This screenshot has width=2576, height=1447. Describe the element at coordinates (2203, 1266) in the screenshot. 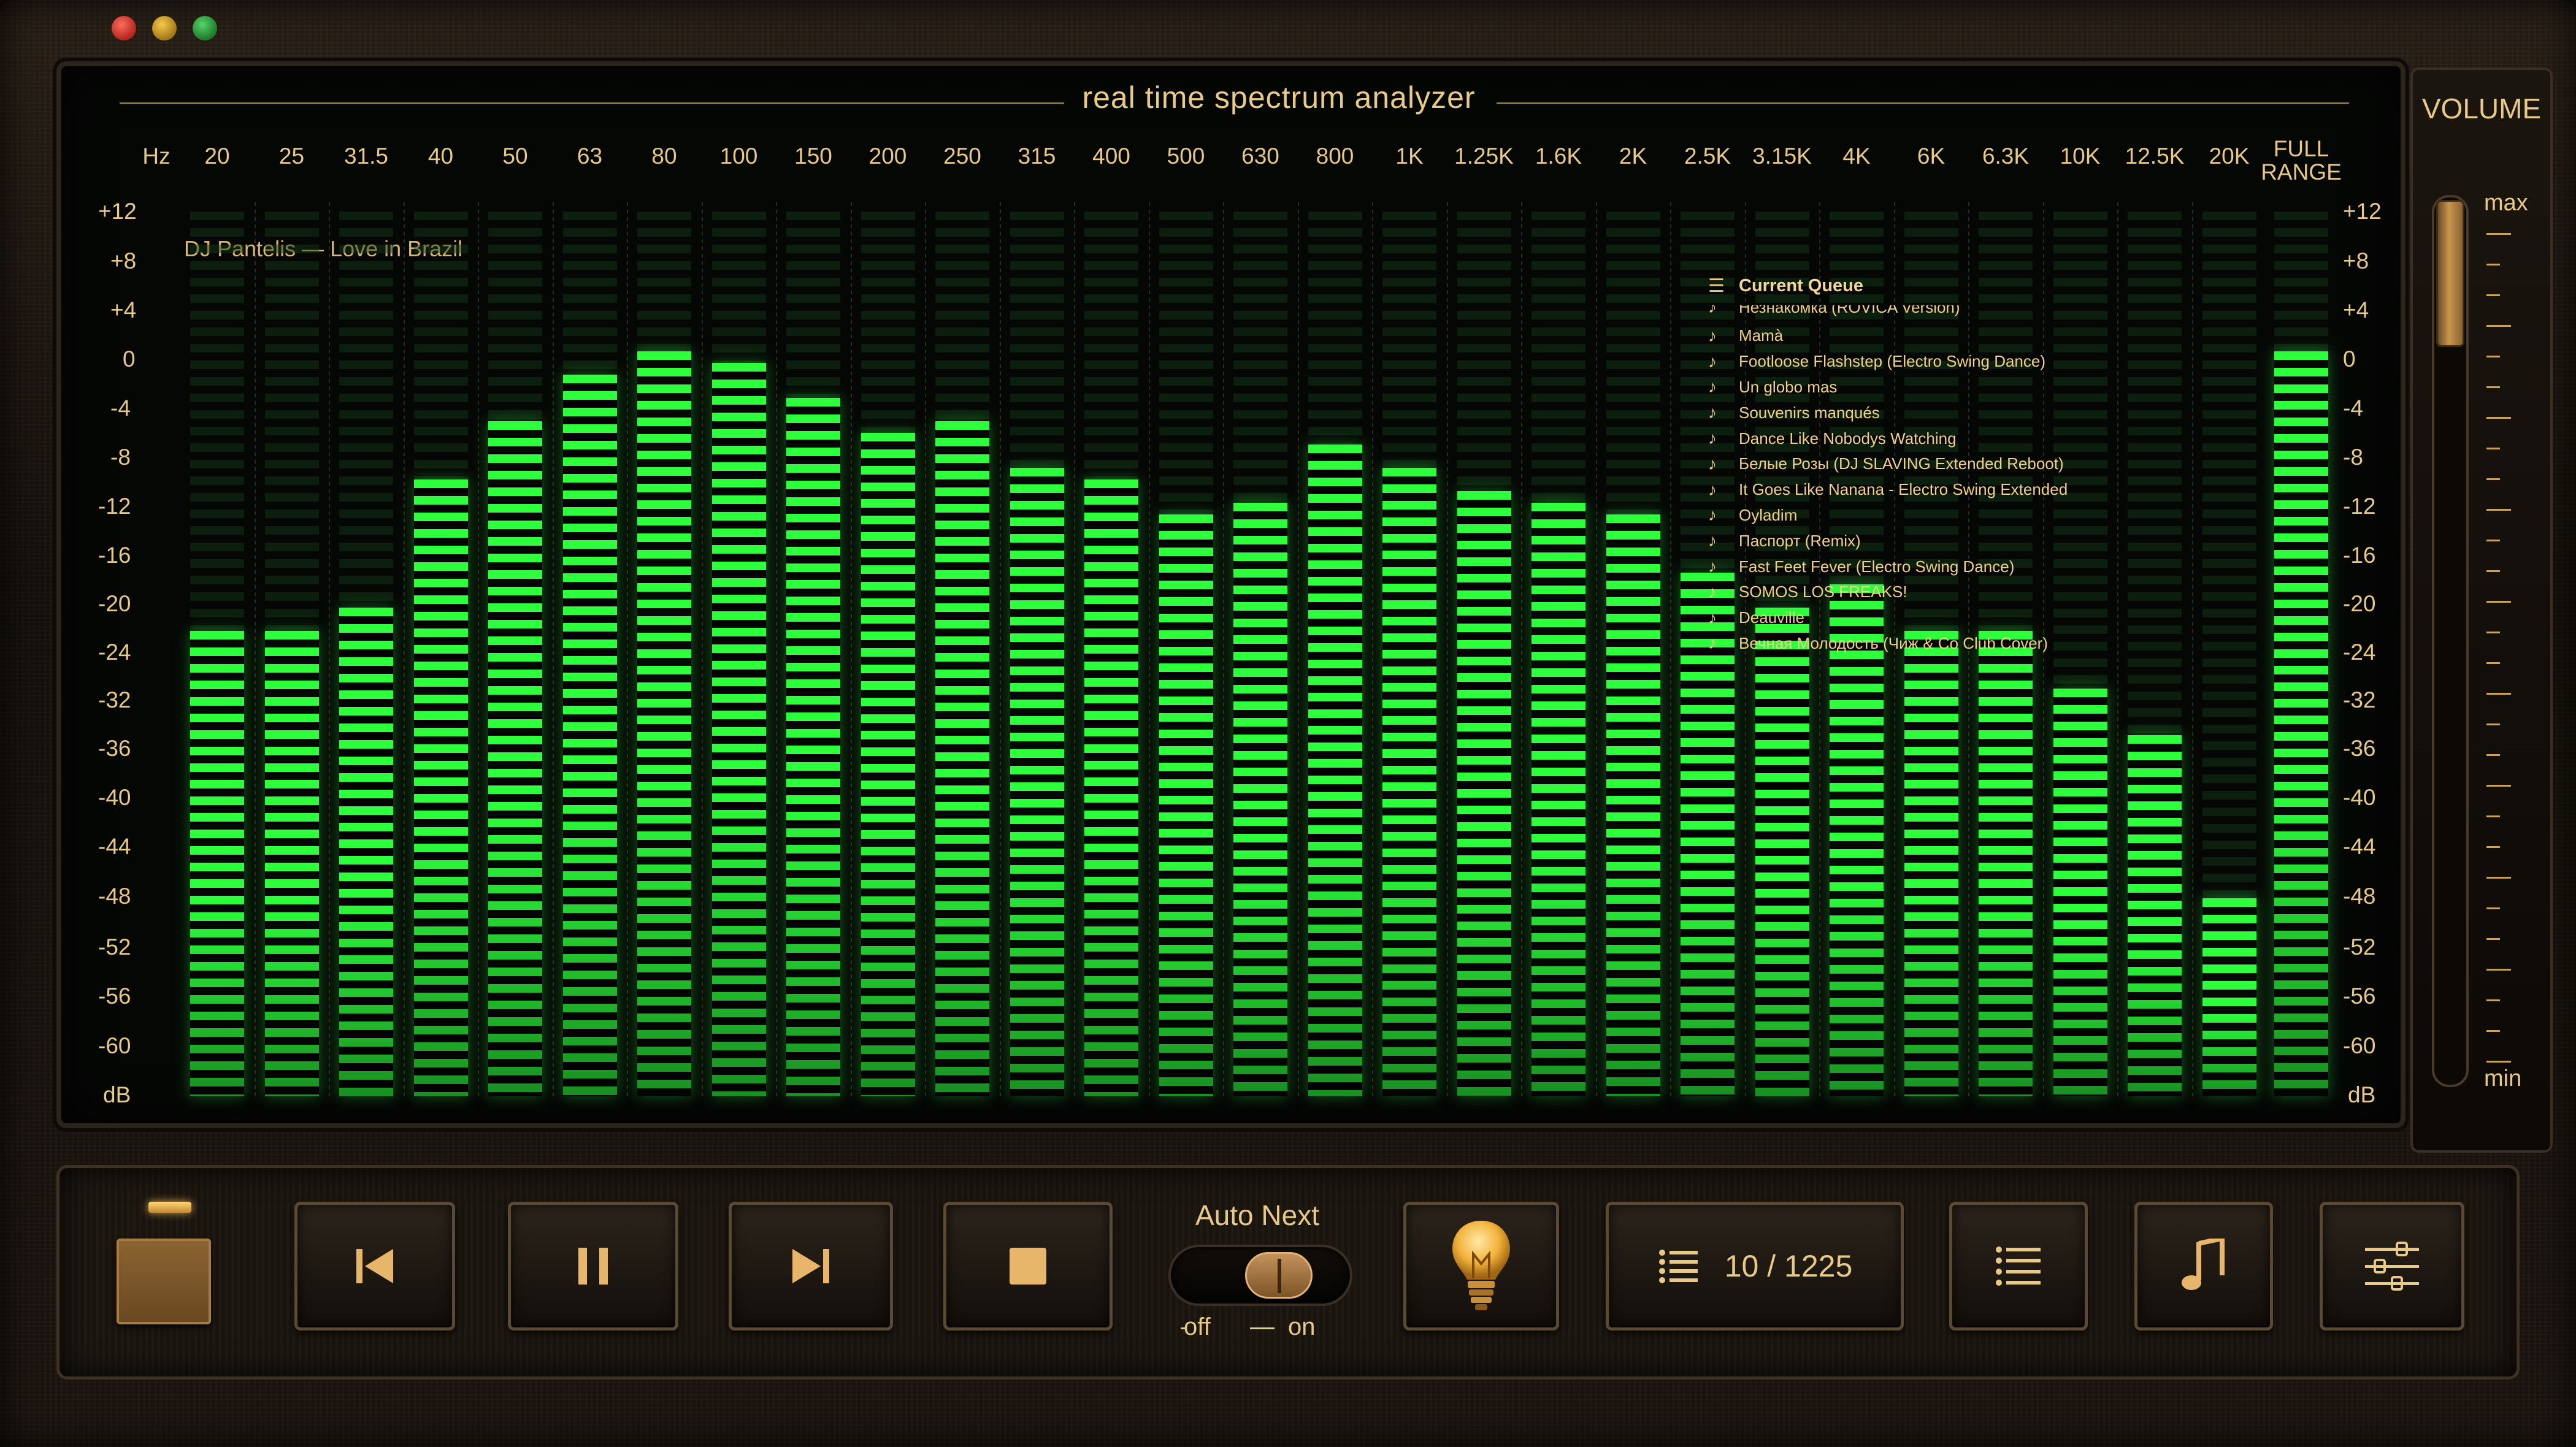

I see `music-library-button` at that location.